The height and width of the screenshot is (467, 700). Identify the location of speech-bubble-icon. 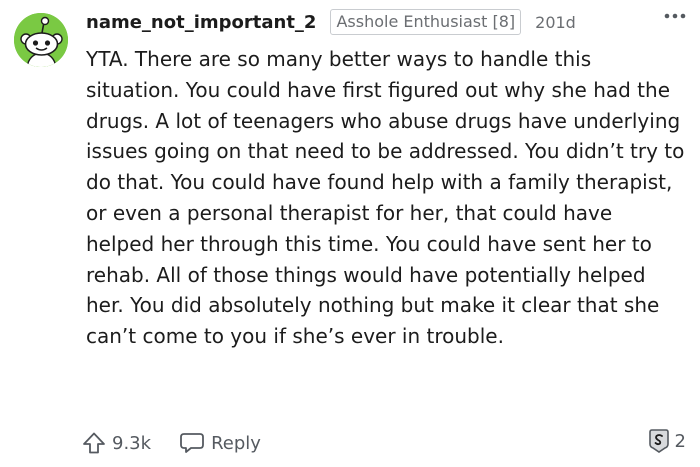
(192, 443).